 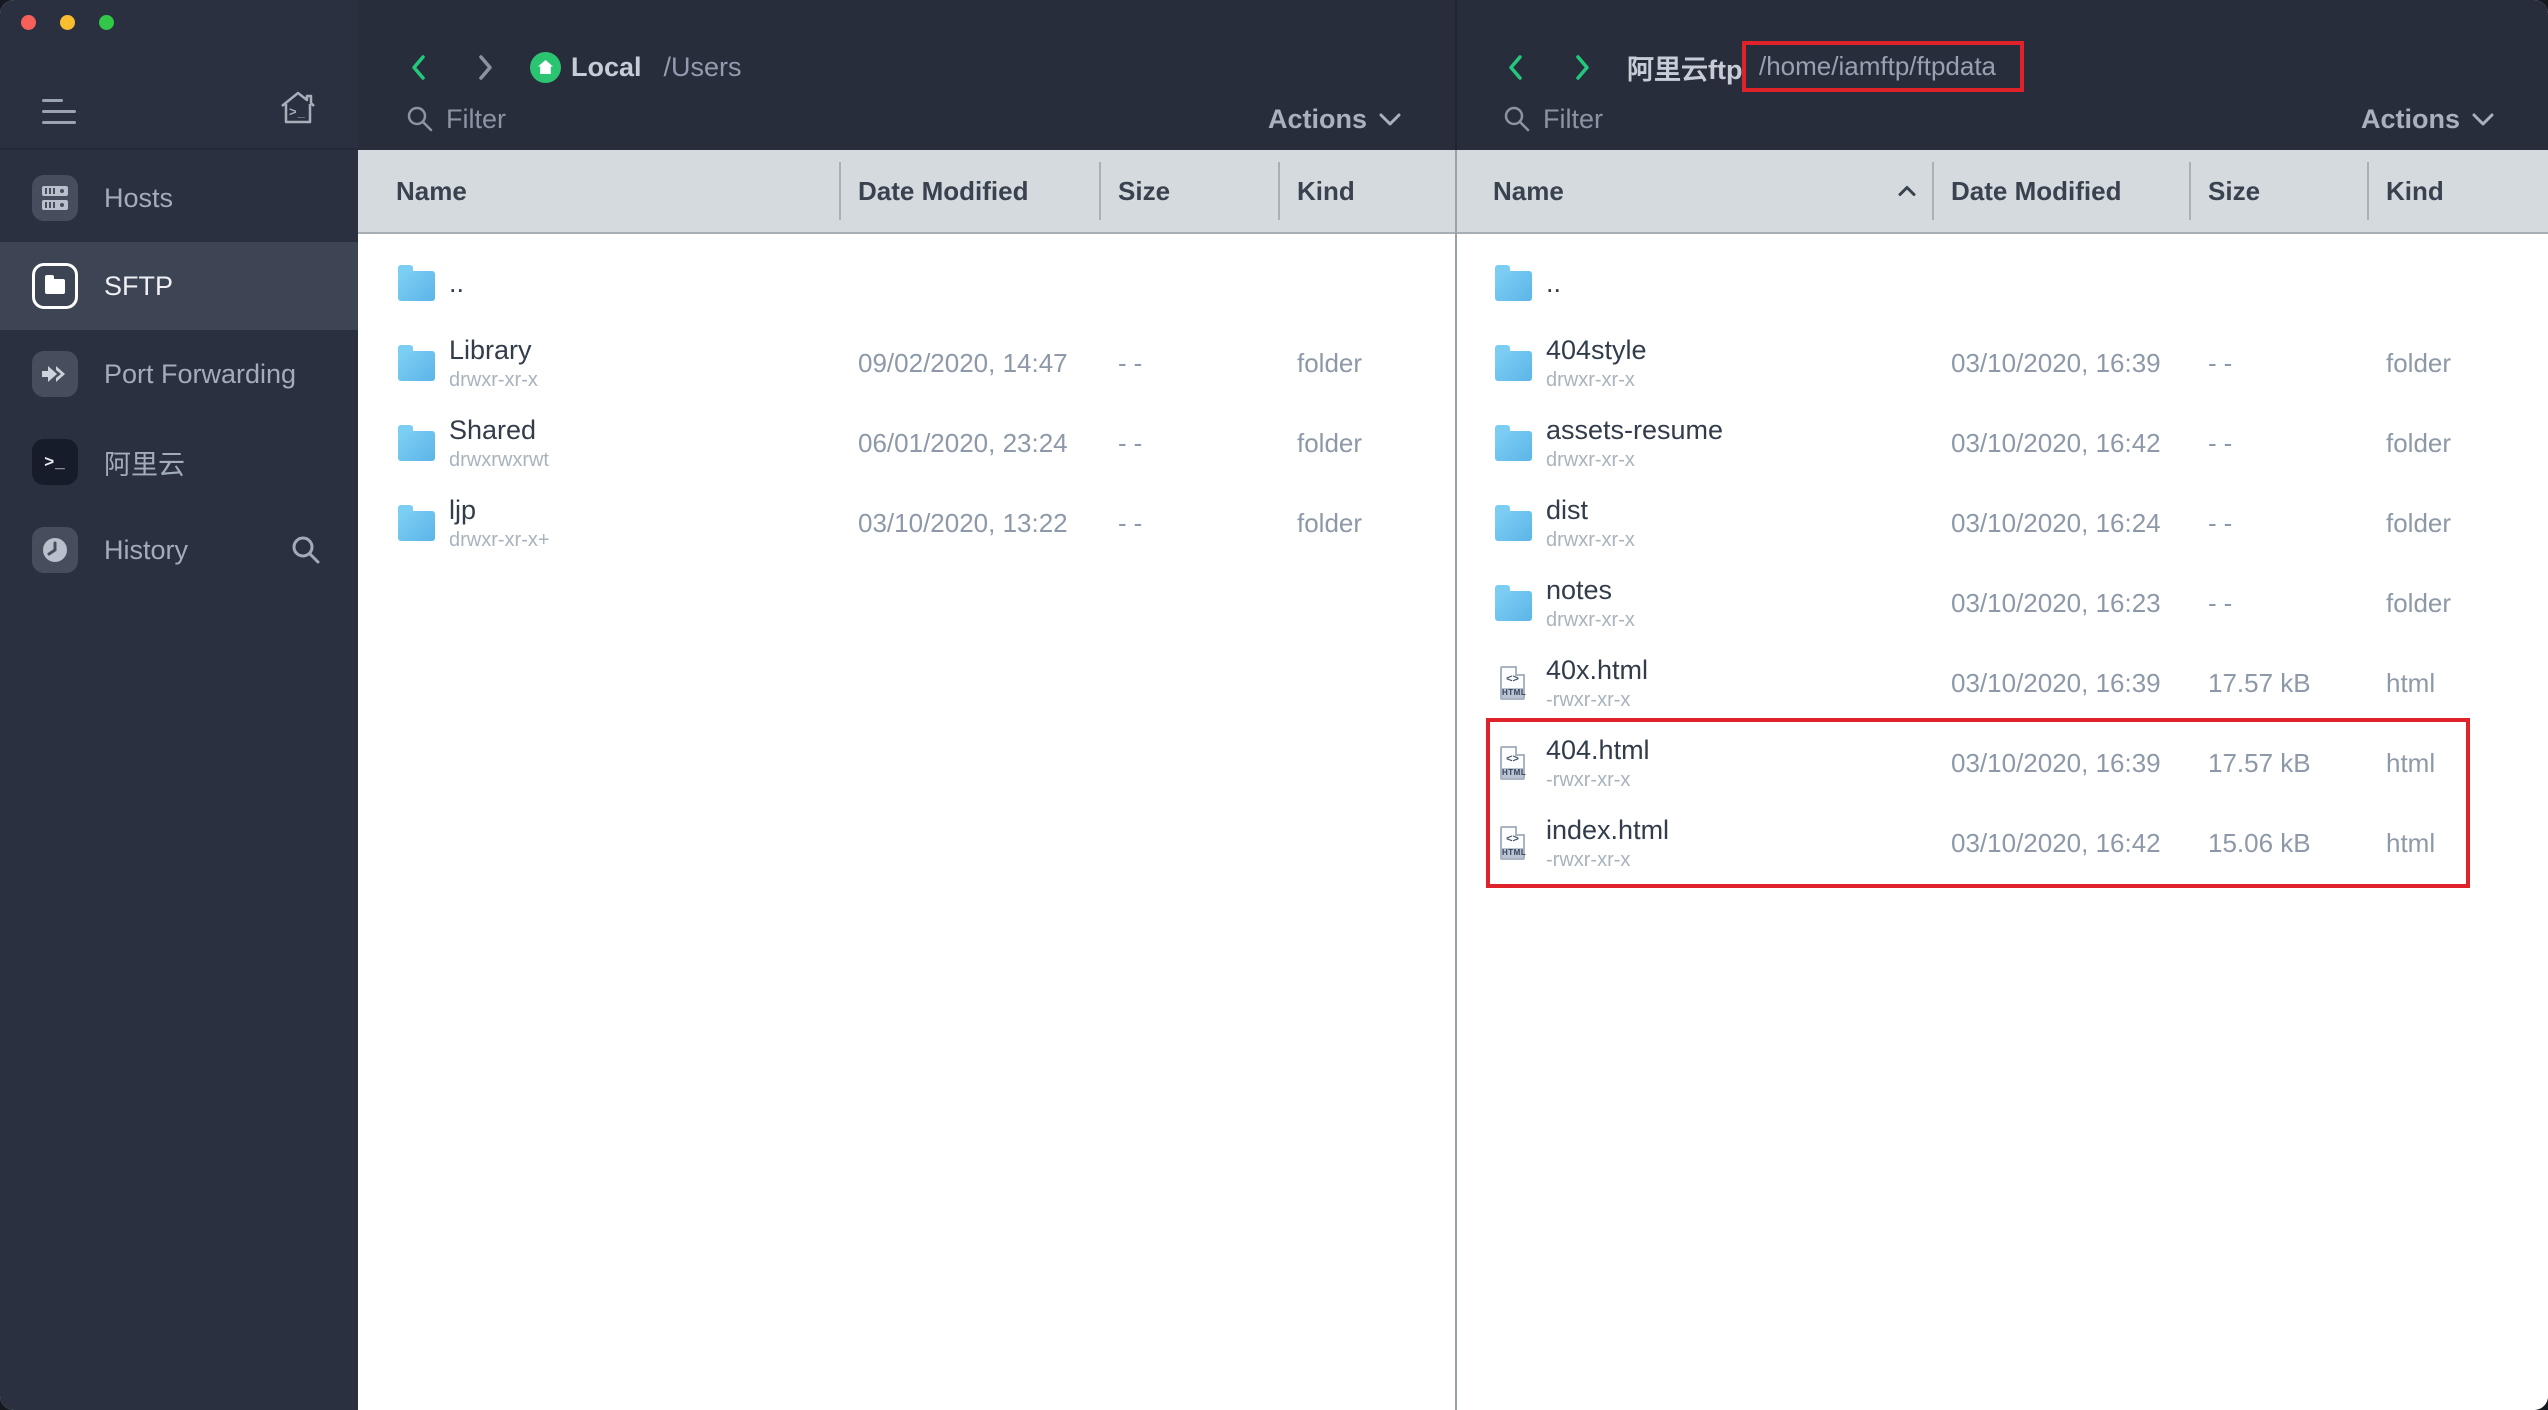 What do you see at coordinates (200, 373) in the screenshot?
I see `sidebar-item-label: Port Forwarding` at bounding box center [200, 373].